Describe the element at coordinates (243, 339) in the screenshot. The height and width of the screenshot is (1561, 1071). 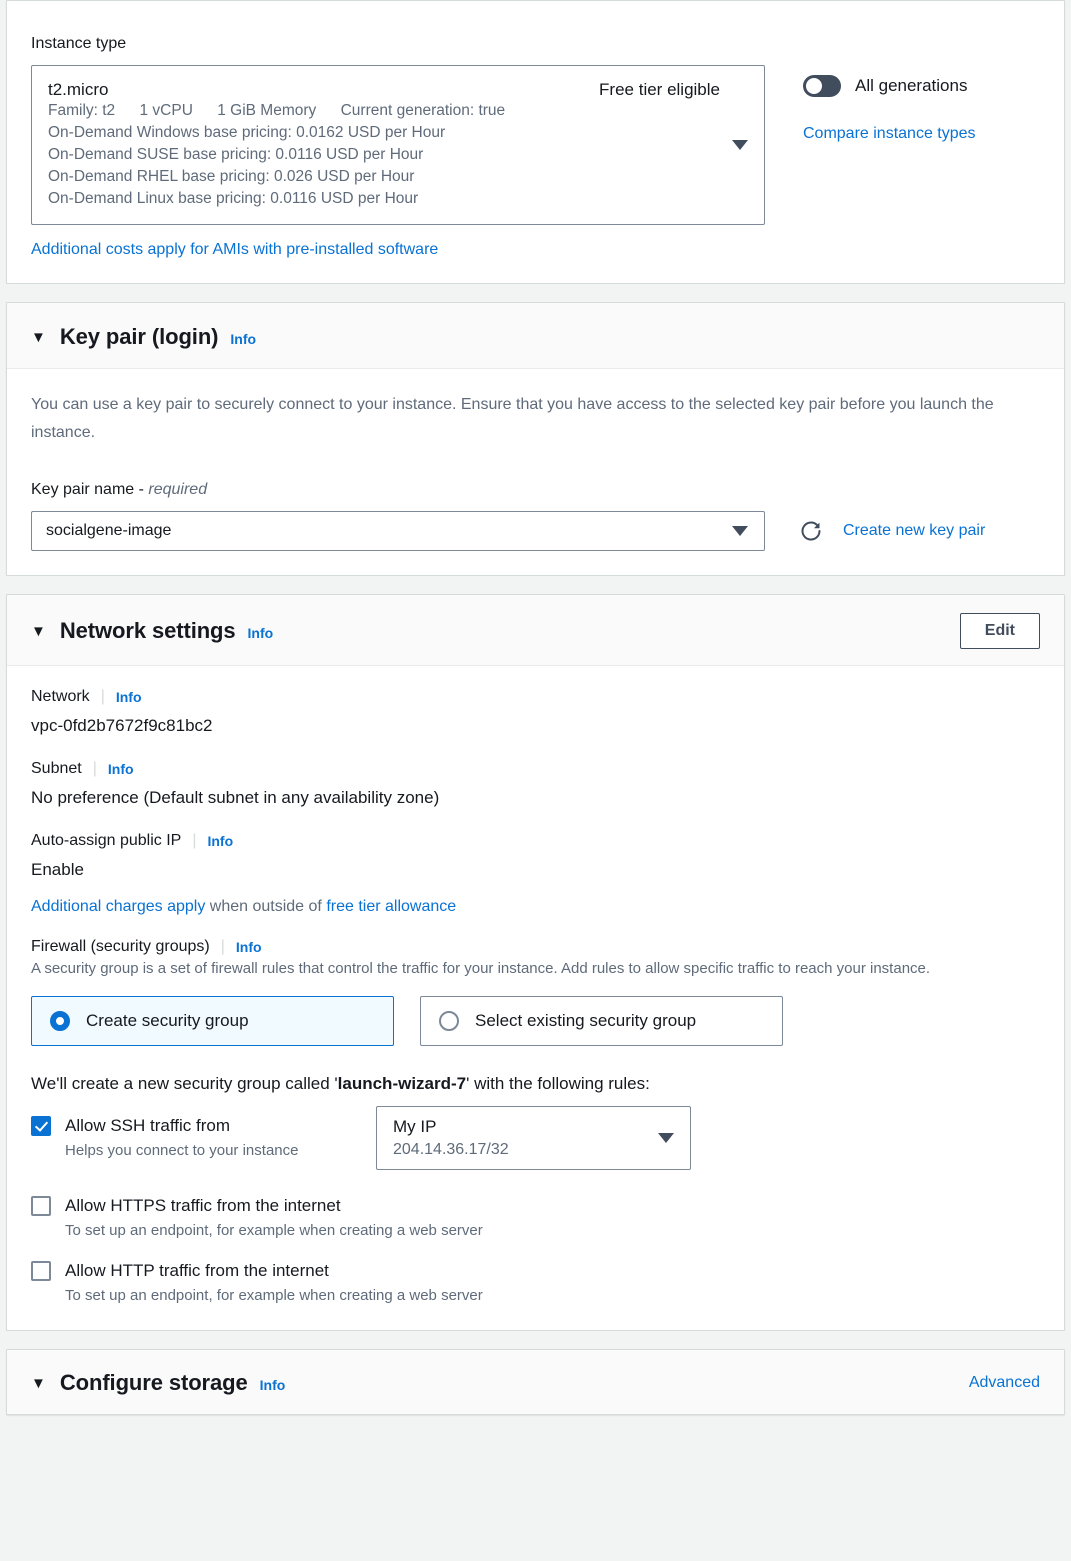
I see `key-pair-info-link: Info` at that location.